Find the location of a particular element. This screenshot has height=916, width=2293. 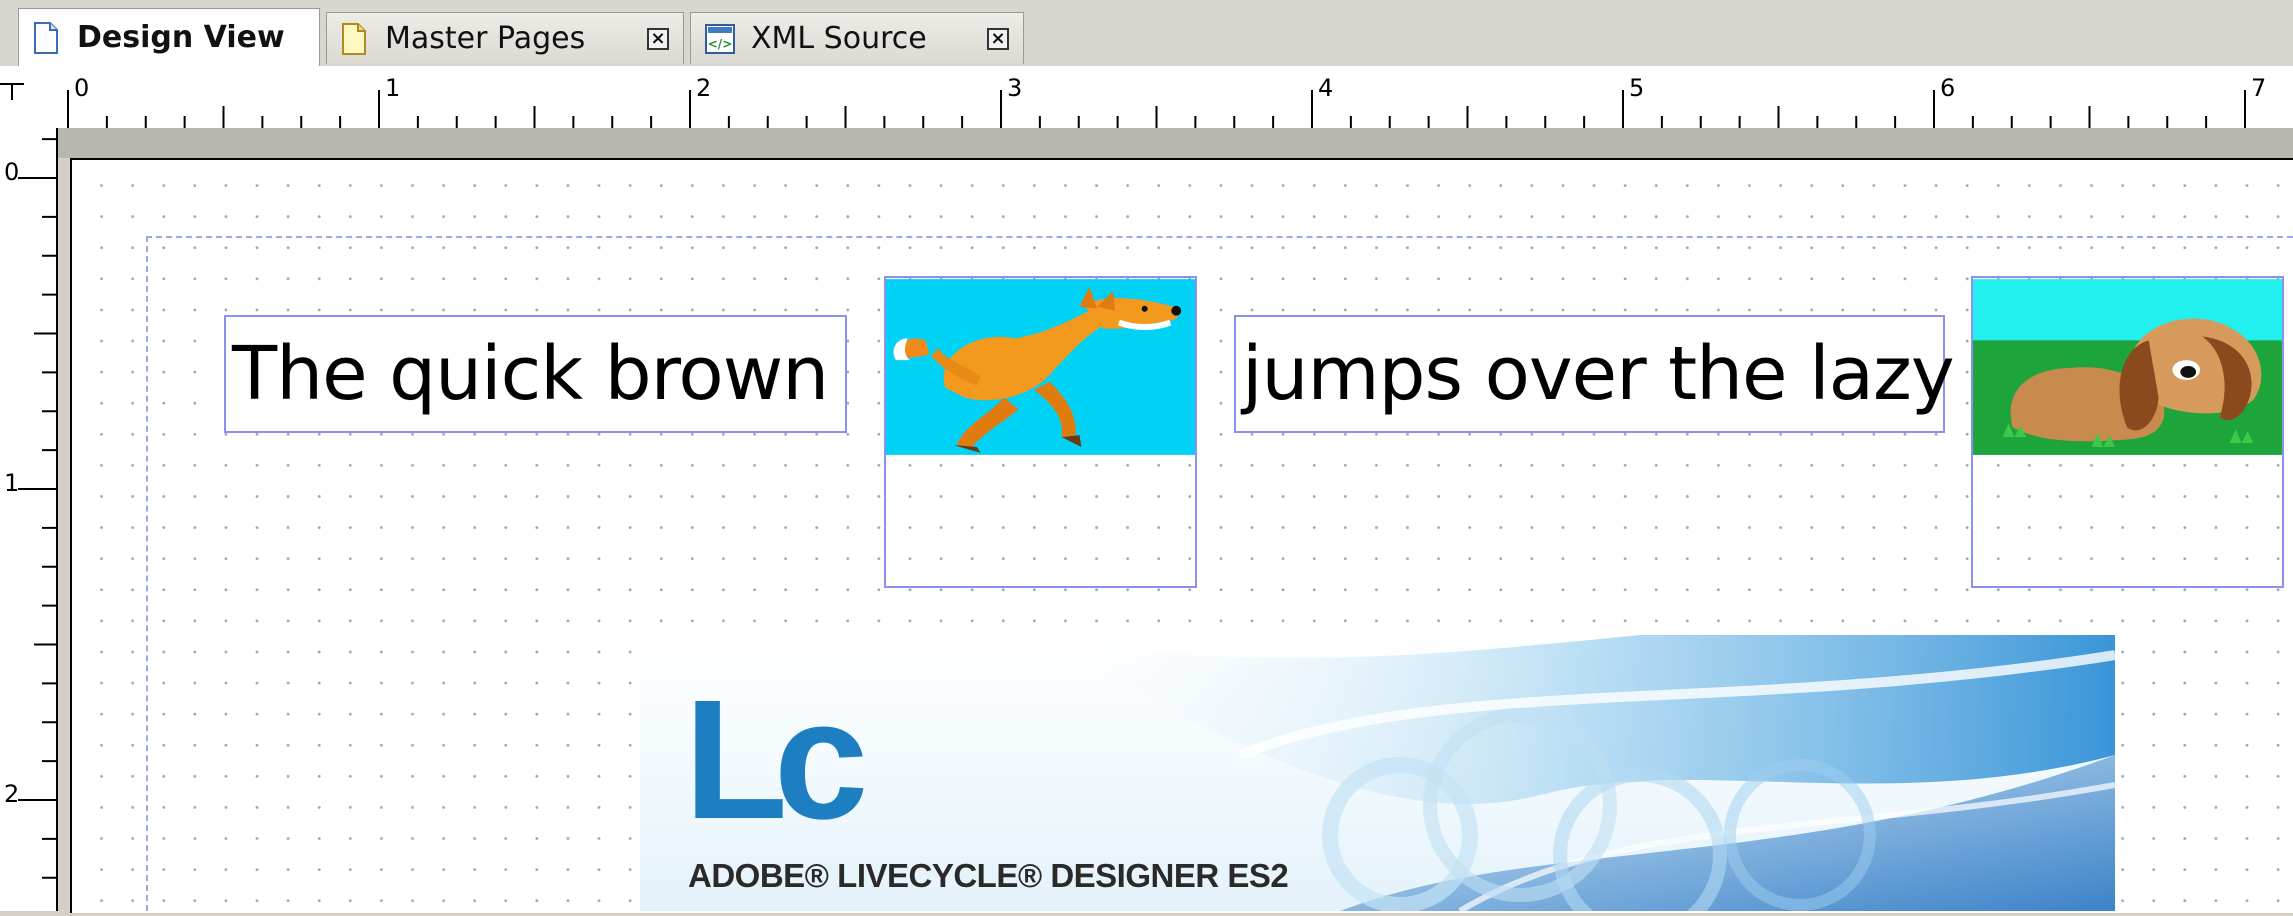

horizontal-ruler-ticks: 0 1 2 3 4 5 6 7 is located at coordinates (1166, 101).